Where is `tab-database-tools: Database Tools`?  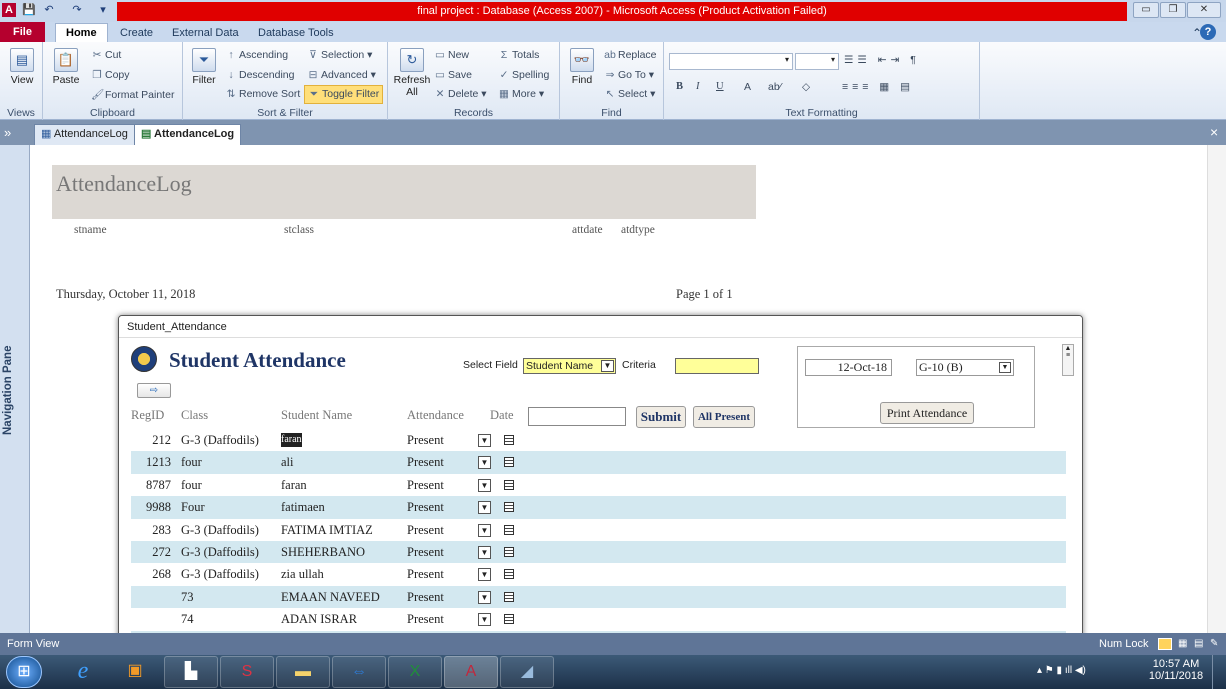 tab-database-tools: Database Tools is located at coordinates (296, 33).